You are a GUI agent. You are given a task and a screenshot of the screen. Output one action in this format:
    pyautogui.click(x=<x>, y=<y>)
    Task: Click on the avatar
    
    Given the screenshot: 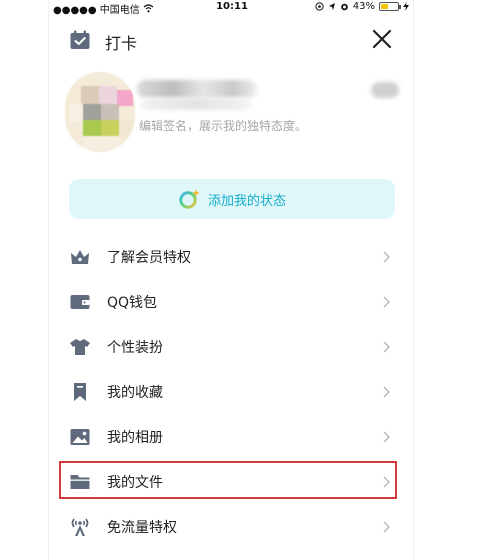 What is the action you would take?
    pyautogui.click(x=100, y=112)
    